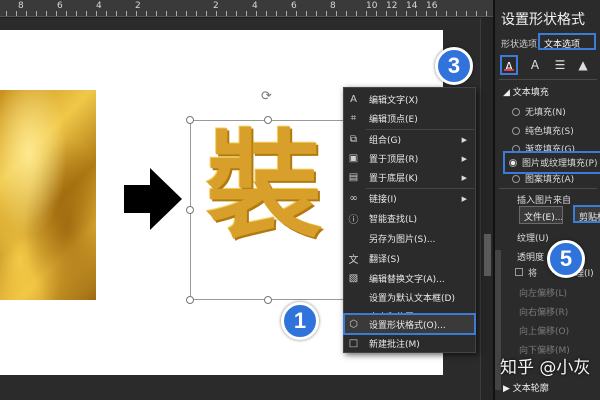  I want to click on tab-shape-options: 形状选项, so click(519, 43).